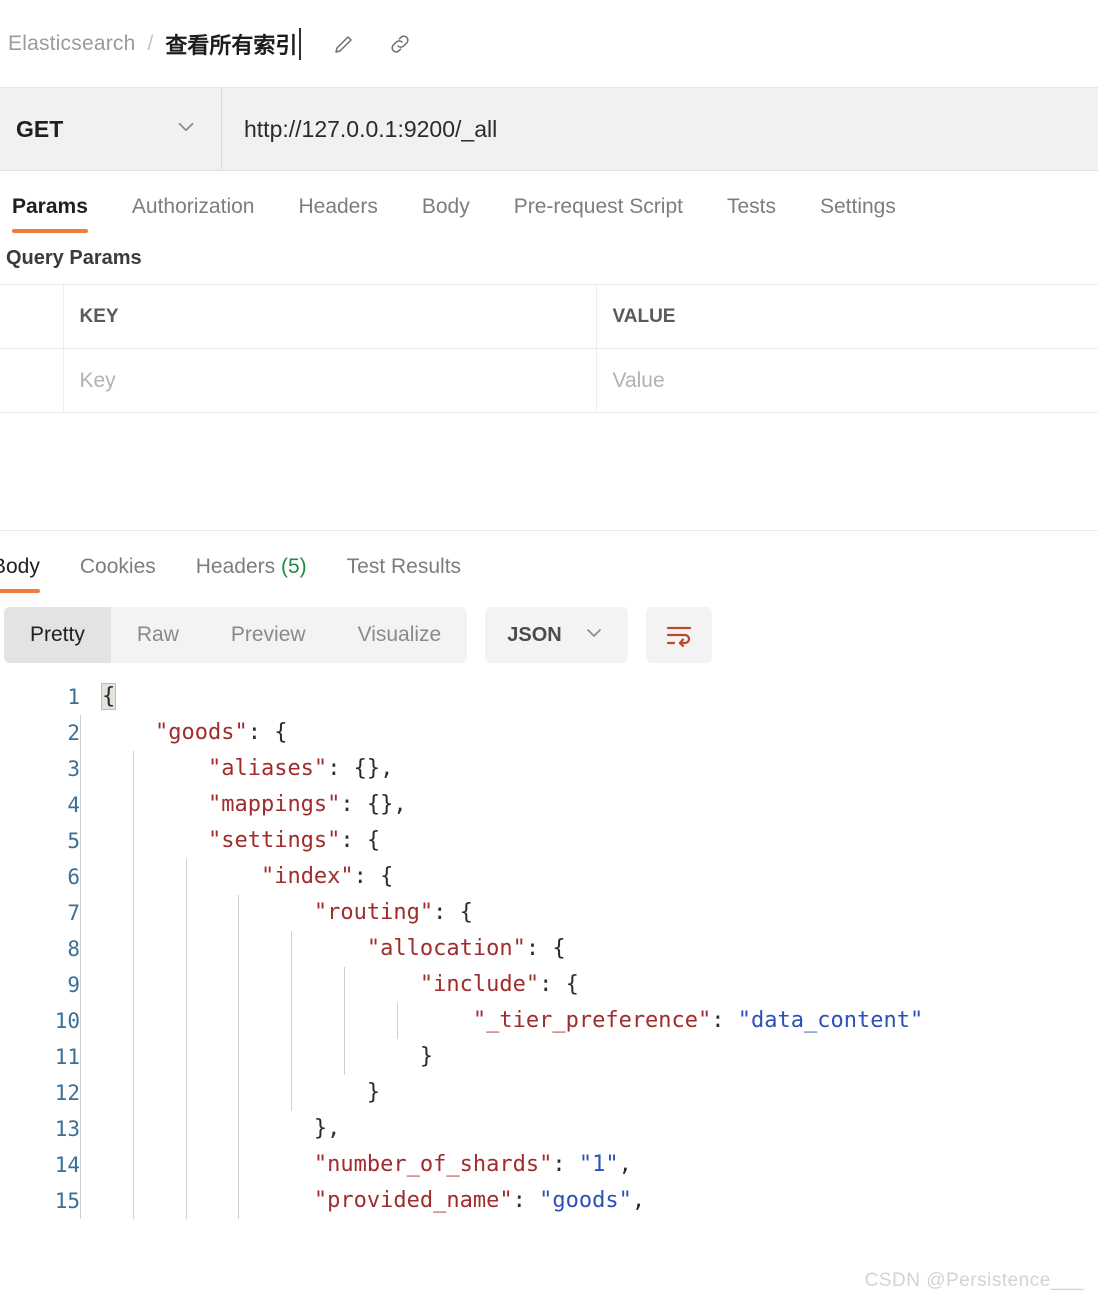  What do you see at coordinates (585, 1200) in the screenshot?
I see `json-string: "goods"` at bounding box center [585, 1200].